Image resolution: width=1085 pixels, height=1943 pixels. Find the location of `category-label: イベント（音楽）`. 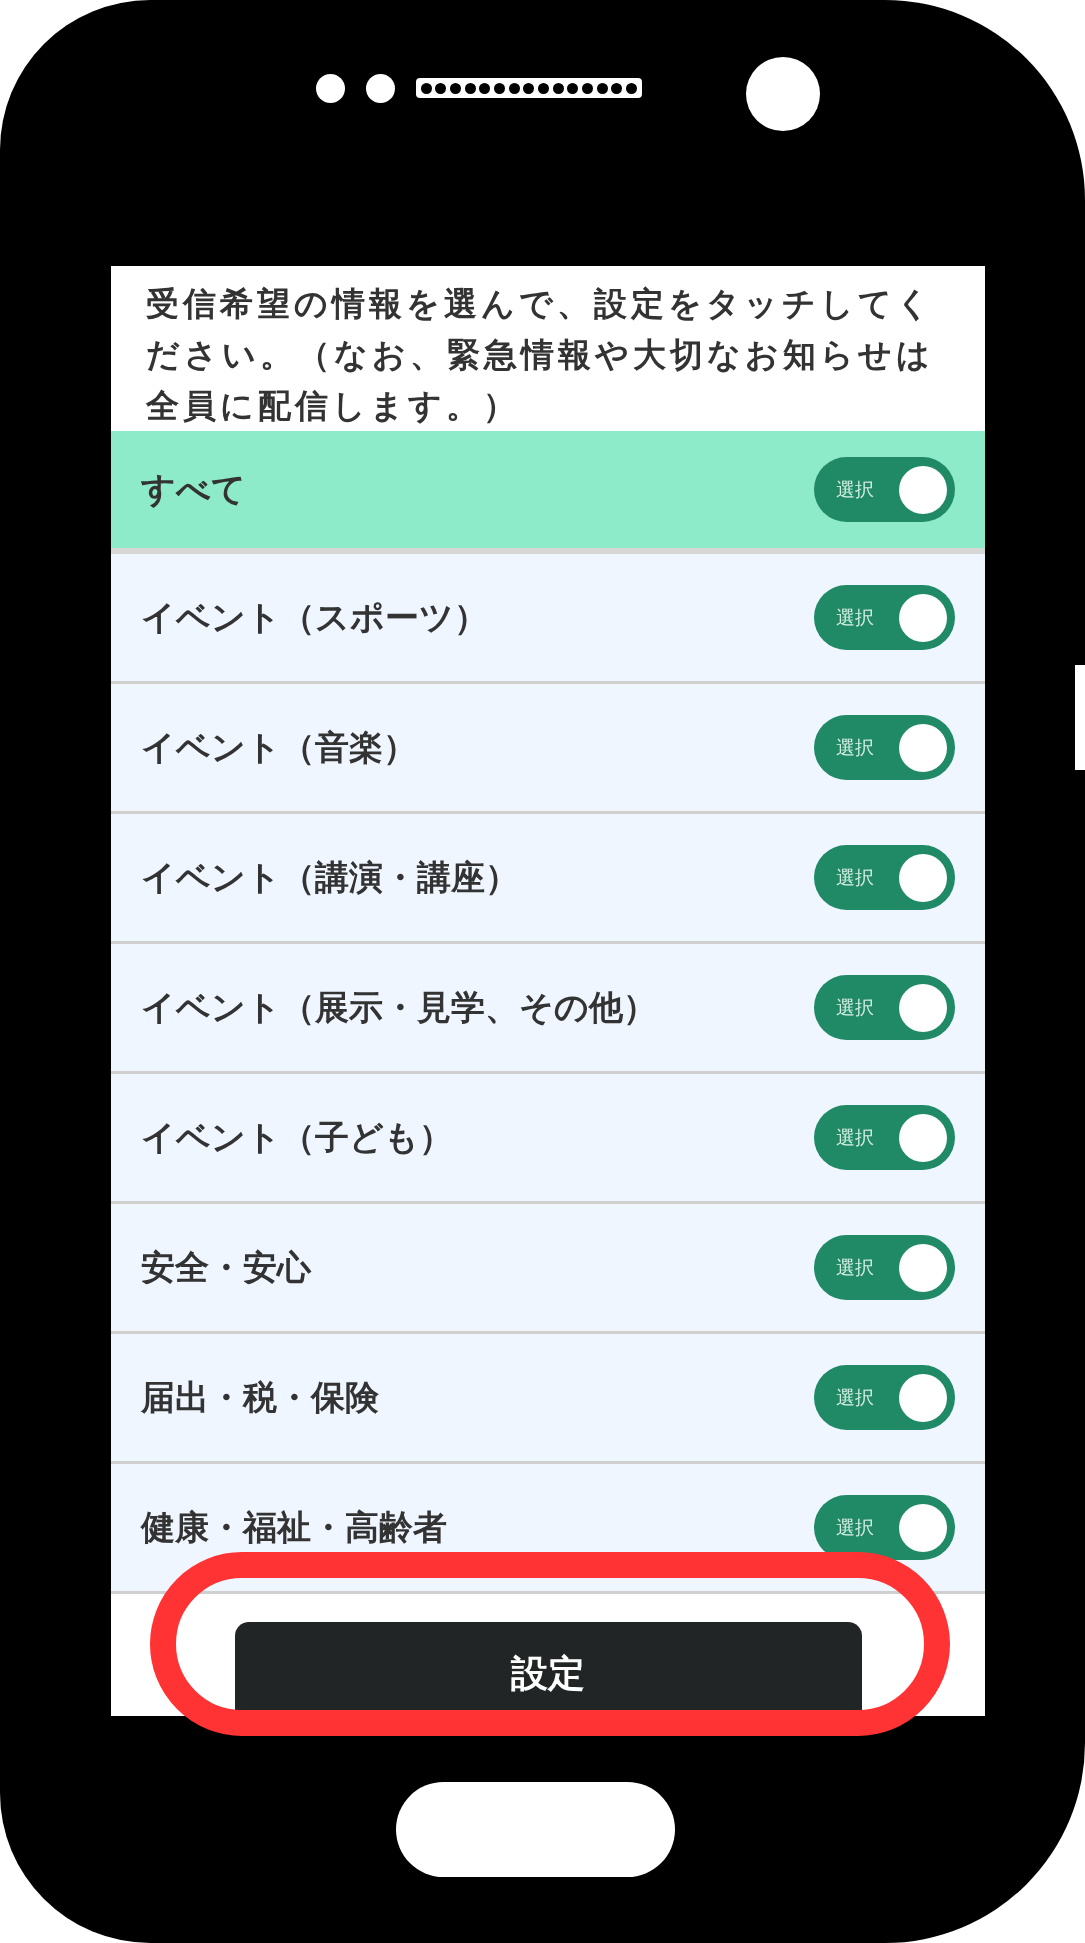

category-label: イベント（音楽） is located at coordinates (279, 747).